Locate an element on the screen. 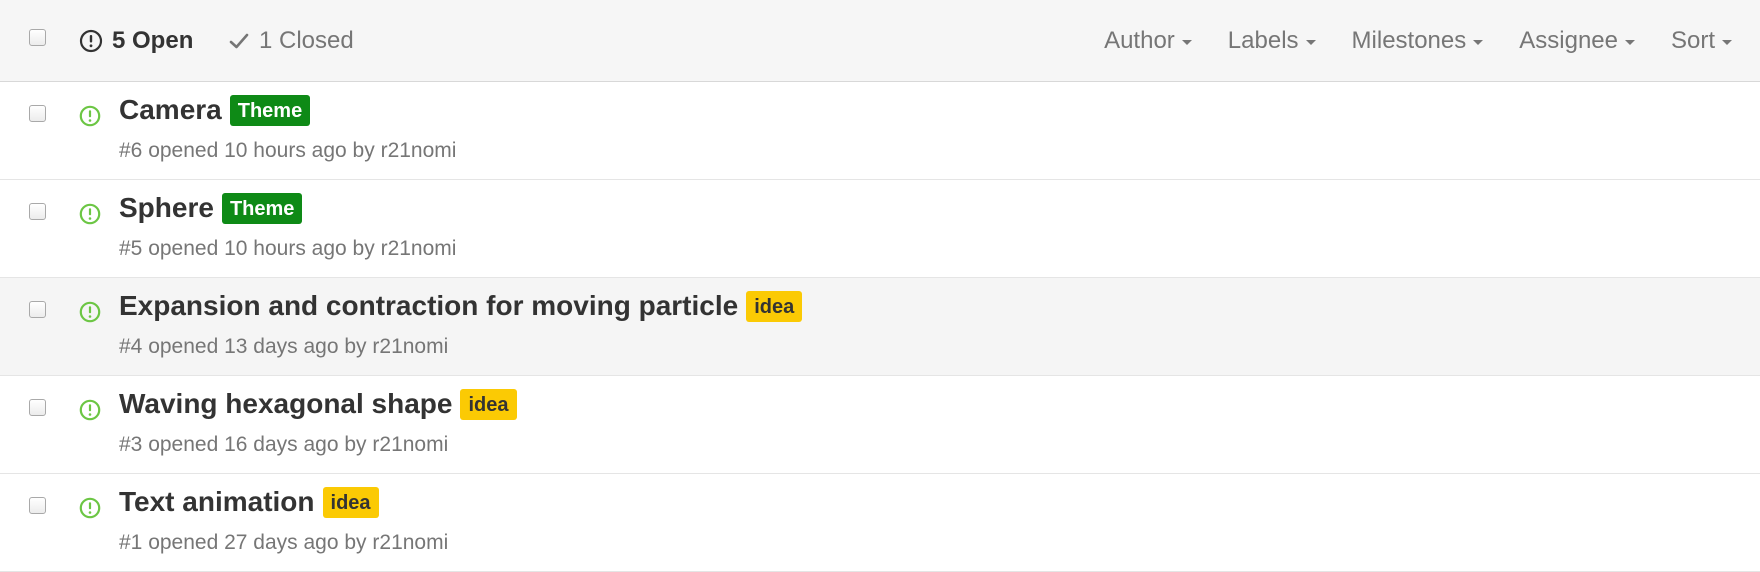  issue-opened-text: opened 16 days ago by is located at coordinates (257, 444).